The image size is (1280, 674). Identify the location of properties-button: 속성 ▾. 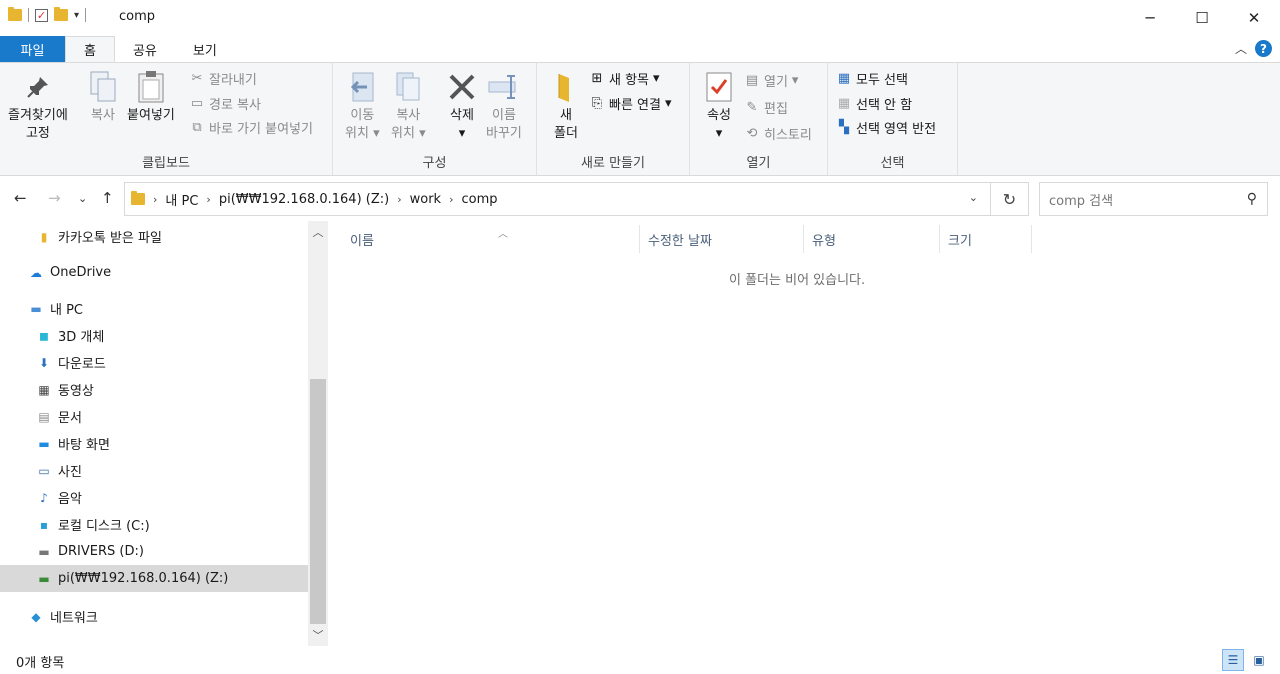
(719, 106).